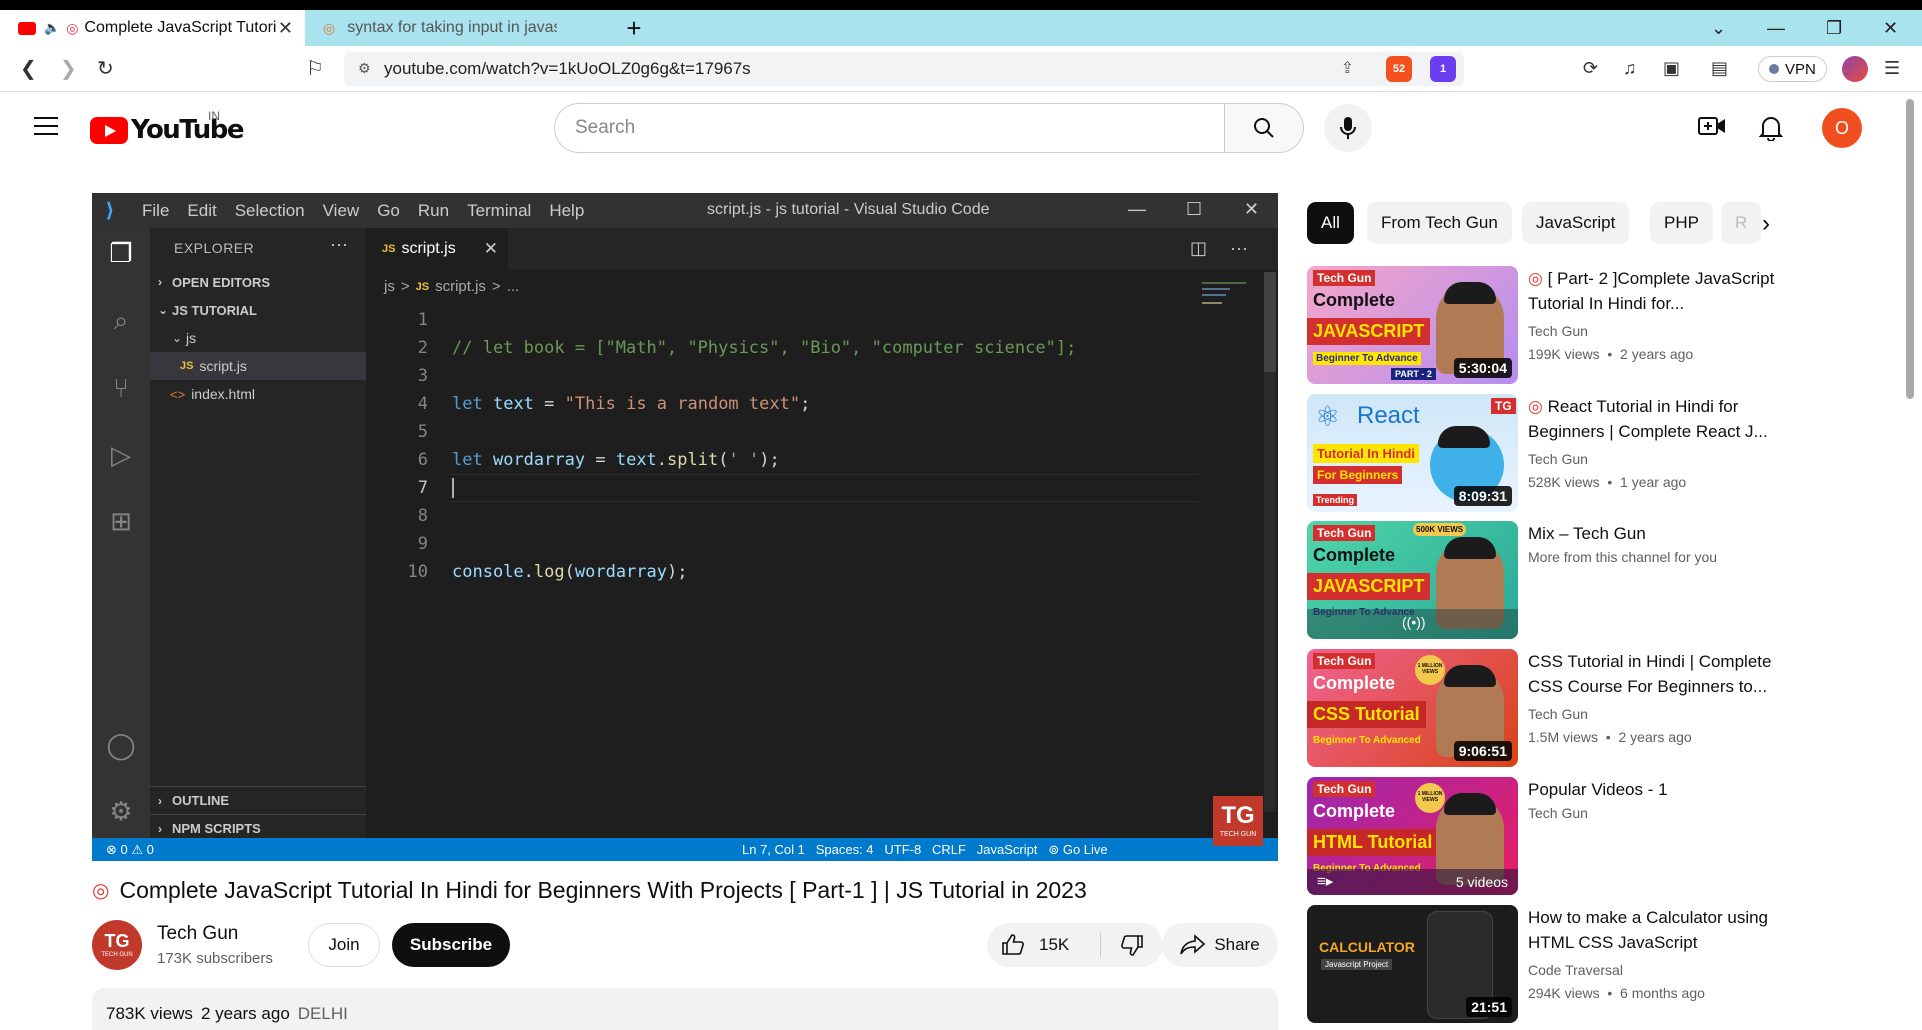 The width and height of the screenshot is (1922, 1030). What do you see at coordinates (1890, 28) in the screenshot?
I see `close-window-icon: ✕` at bounding box center [1890, 28].